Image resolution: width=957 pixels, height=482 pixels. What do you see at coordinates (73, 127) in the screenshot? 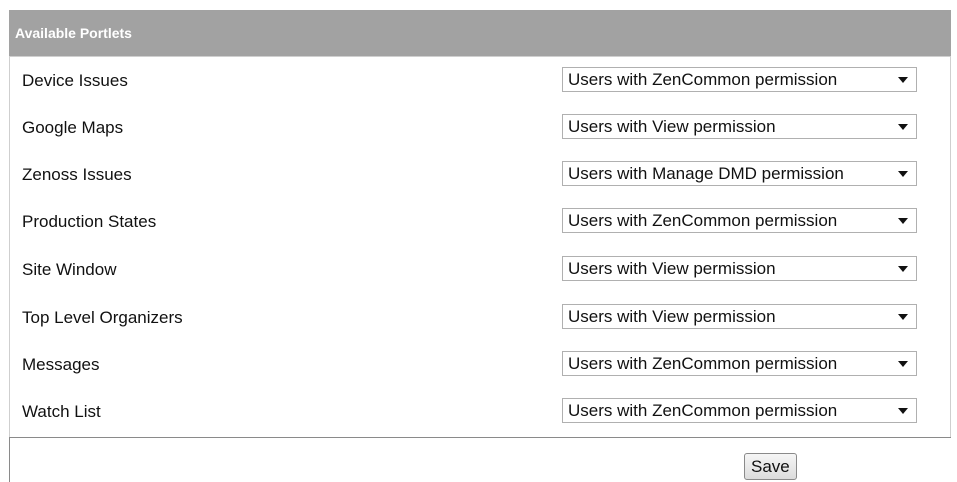
I see `portlet-name: Google Maps` at bounding box center [73, 127].